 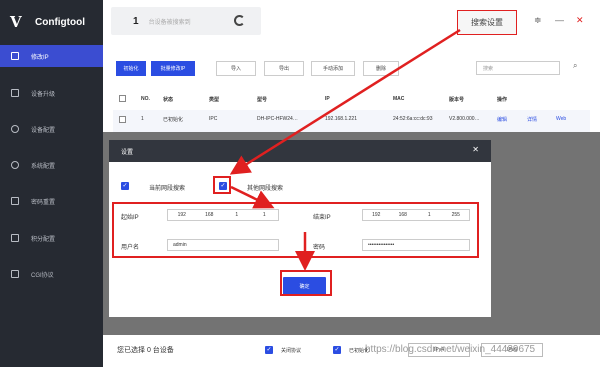 What do you see at coordinates (351, 22) in the screenshot?
I see `top-bar: 1 台设备被搜索到 搜索设置 ≑ — ✕` at bounding box center [351, 22].